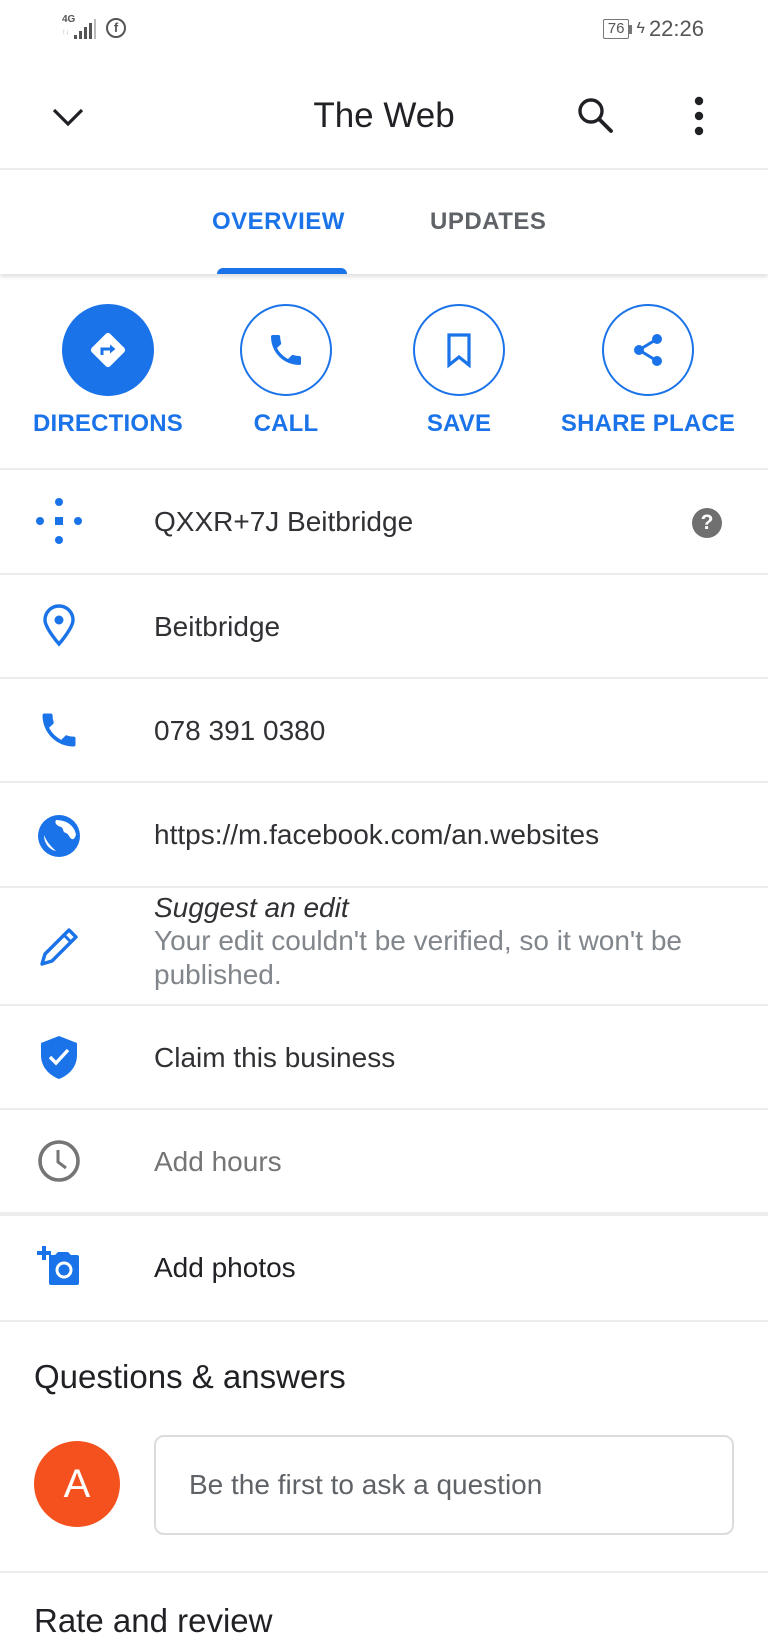 The height and width of the screenshot is (1644, 768). Describe the element at coordinates (59, 947) in the screenshot. I see `pencil-icon` at that location.